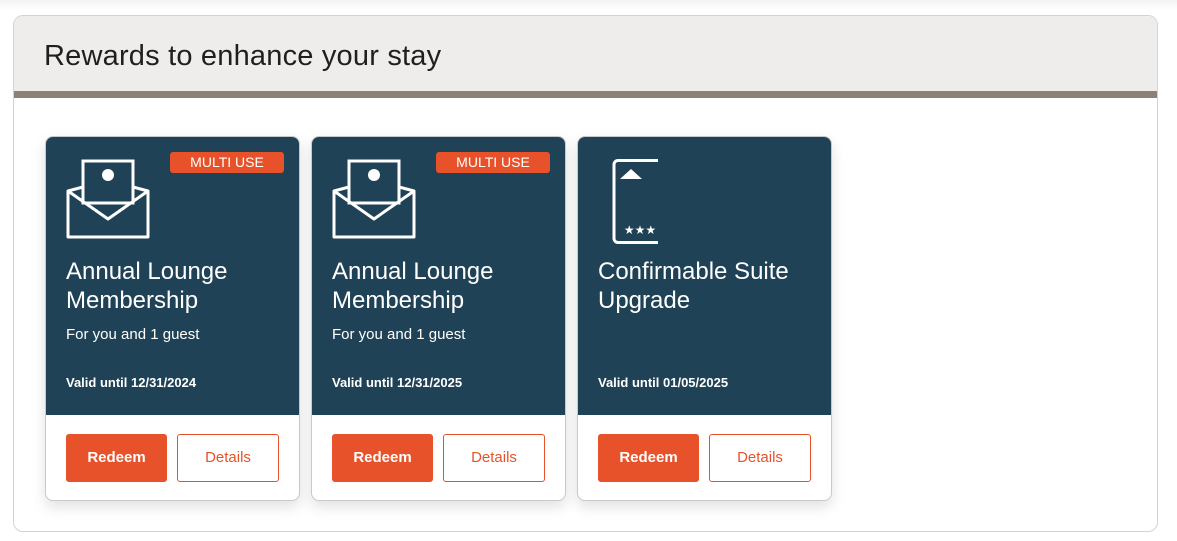  What do you see at coordinates (131, 382) in the screenshot?
I see `reward-validity: Valid until 12/31/2024` at bounding box center [131, 382].